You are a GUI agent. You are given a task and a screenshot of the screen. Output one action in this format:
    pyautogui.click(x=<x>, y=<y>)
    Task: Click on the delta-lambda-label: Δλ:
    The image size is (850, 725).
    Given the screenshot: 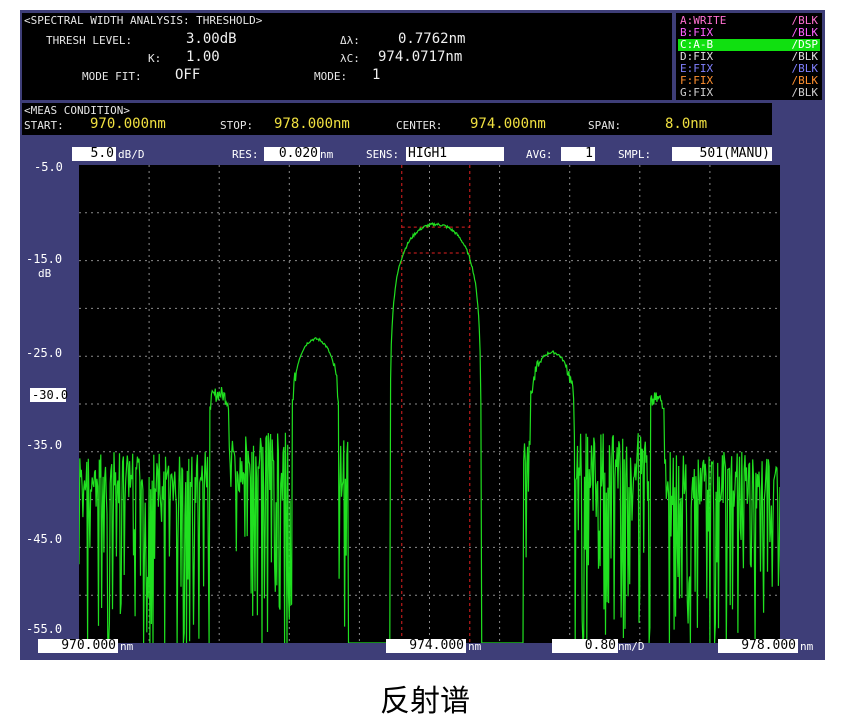 What is the action you would take?
    pyautogui.click(x=350, y=40)
    